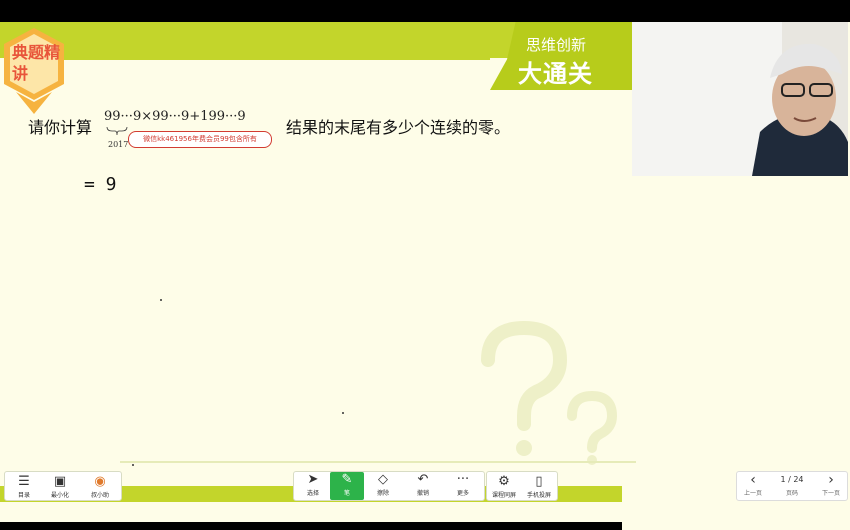 The image size is (850, 530). I want to click on menu-label: 目录, so click(23, 495).